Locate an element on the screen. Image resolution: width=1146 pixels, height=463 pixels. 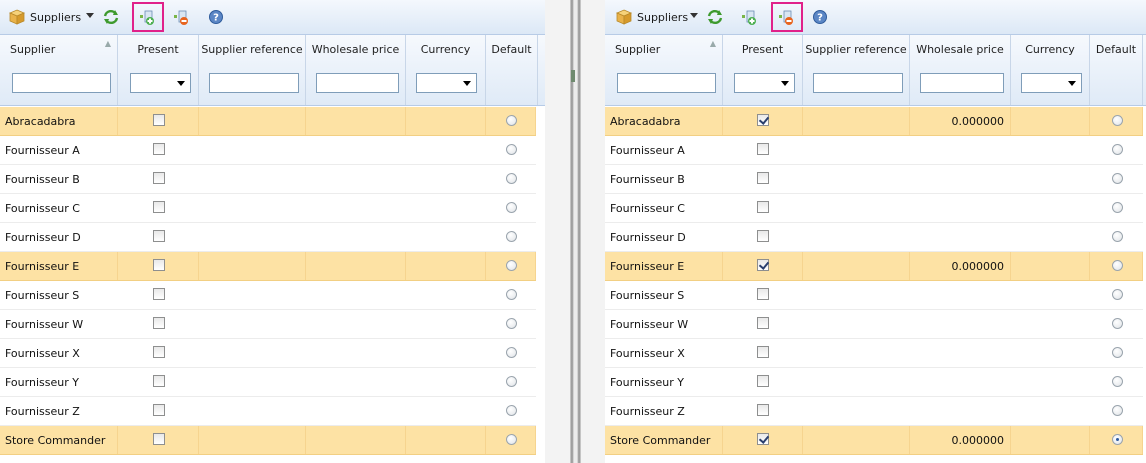
table-row: Fournisseur S is located at coordinates (268, 295).